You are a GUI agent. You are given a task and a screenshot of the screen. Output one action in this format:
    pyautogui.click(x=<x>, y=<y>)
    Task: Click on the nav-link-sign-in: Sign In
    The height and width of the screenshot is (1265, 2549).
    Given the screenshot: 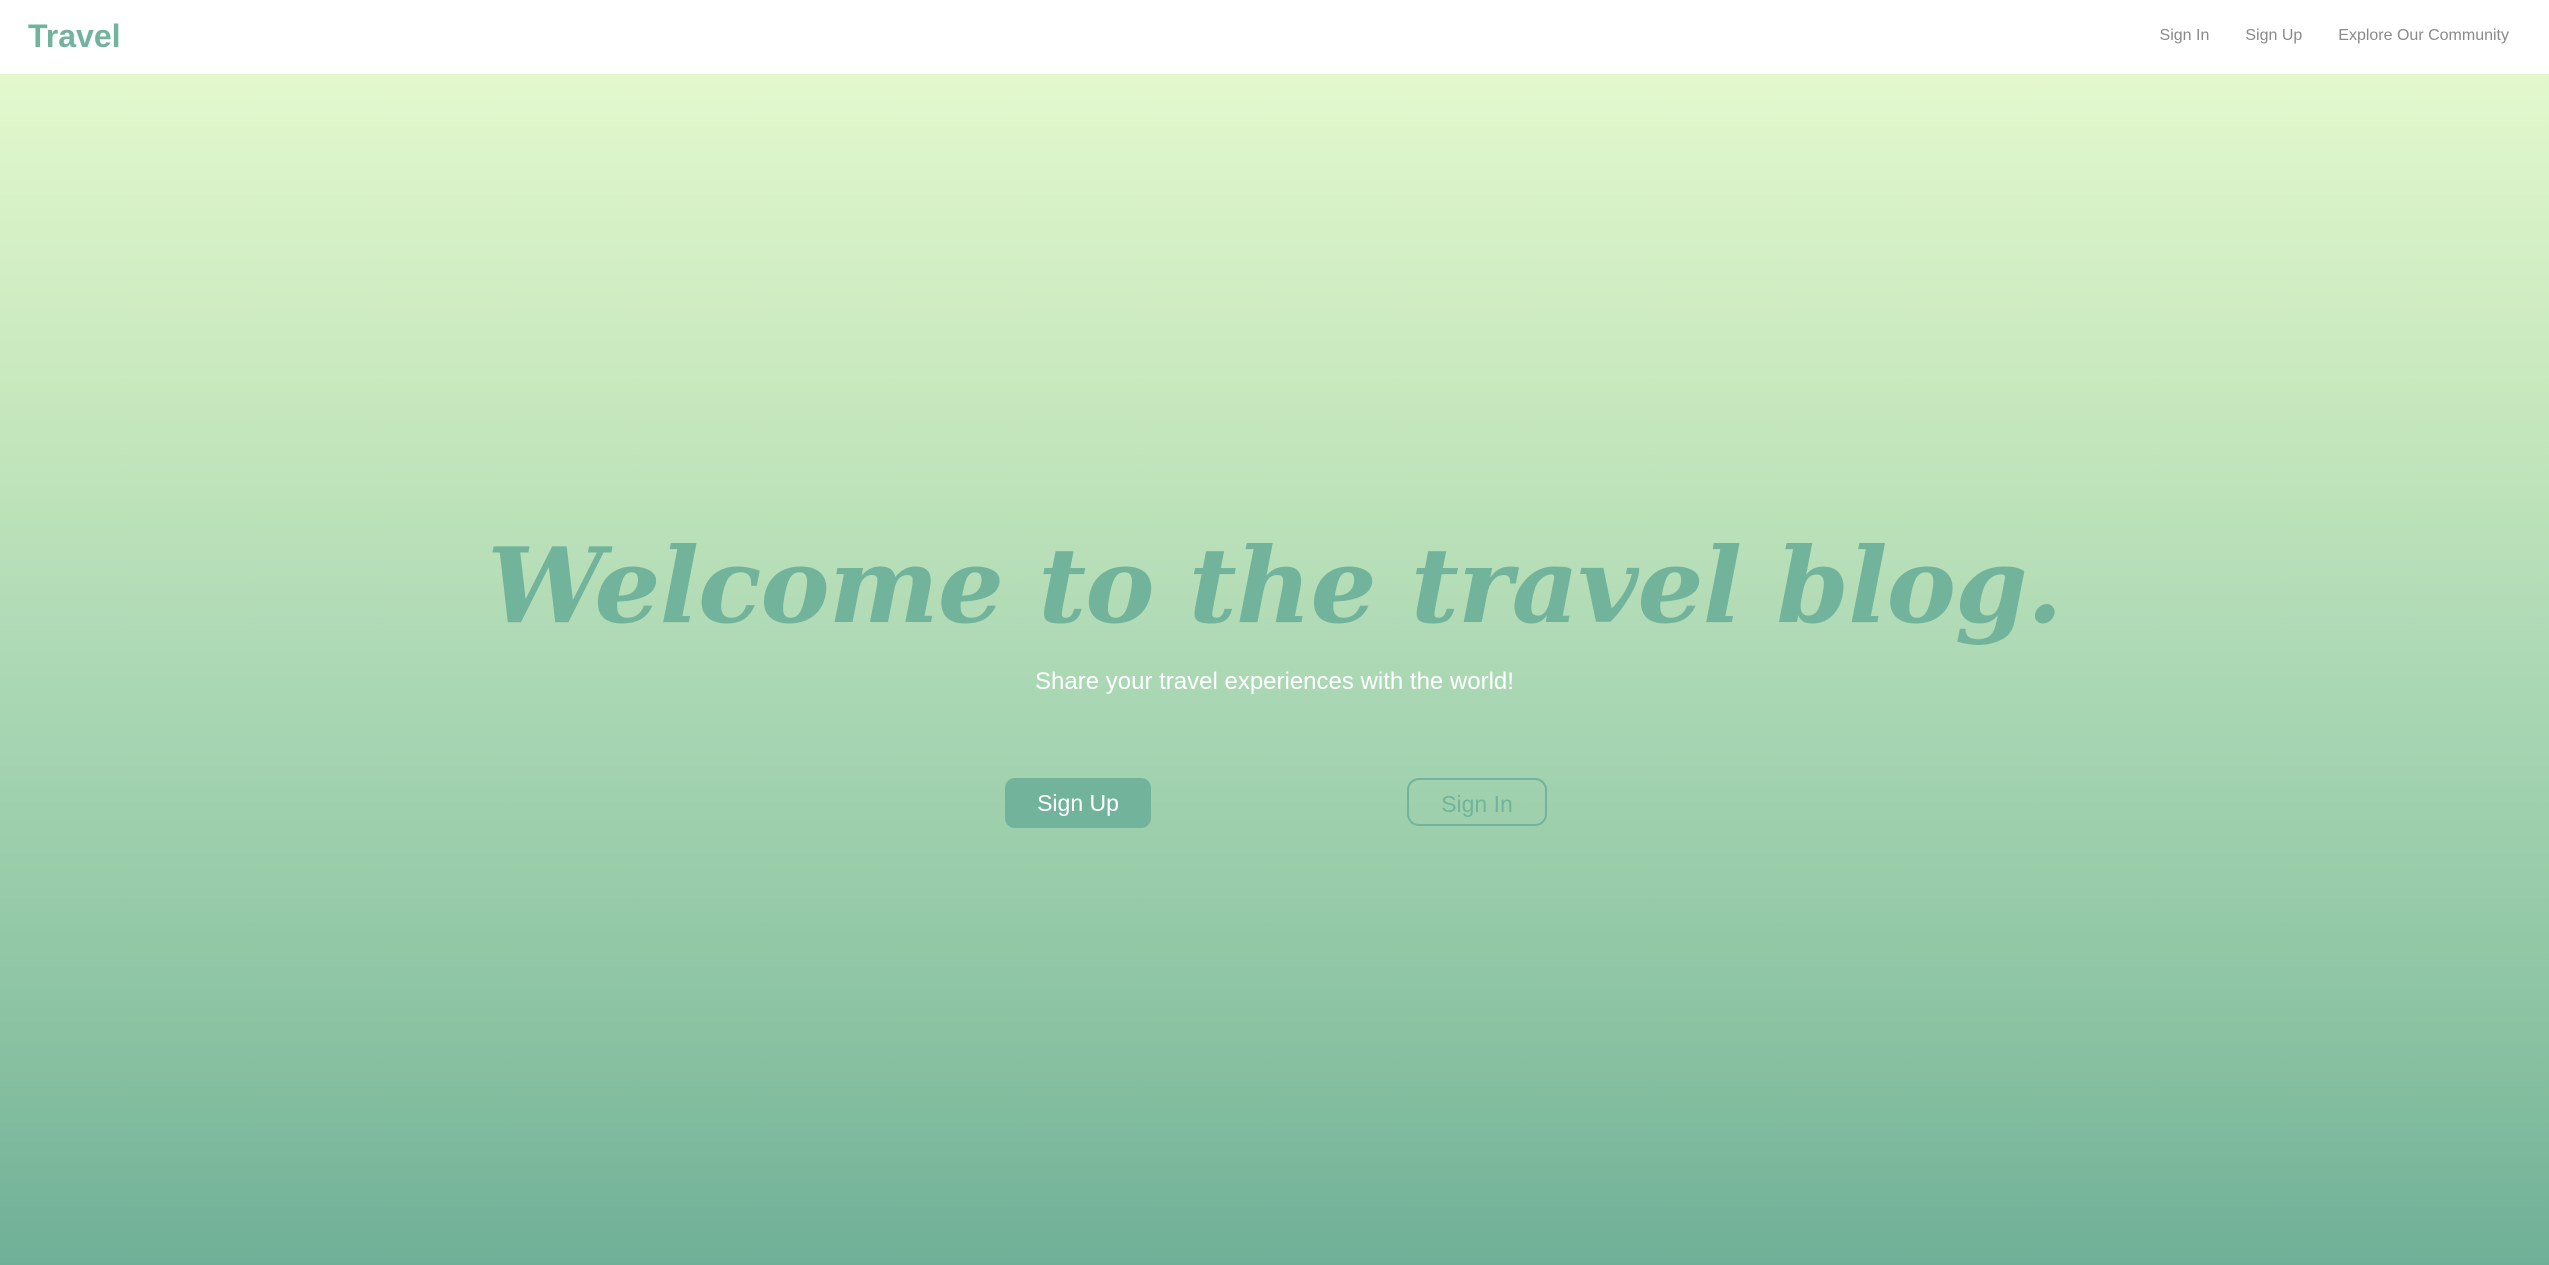 What is the action you would take?
    pyautogui.click(x=2185, y=36)
    